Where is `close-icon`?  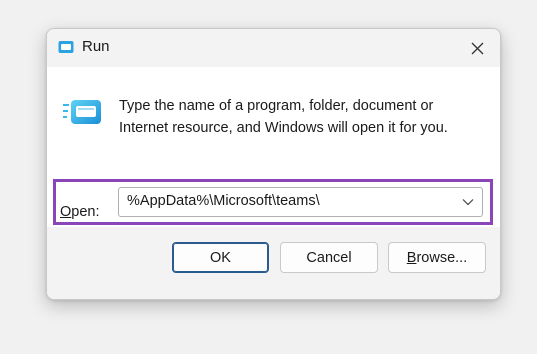
close-icon is located at coordinates (477, 48).